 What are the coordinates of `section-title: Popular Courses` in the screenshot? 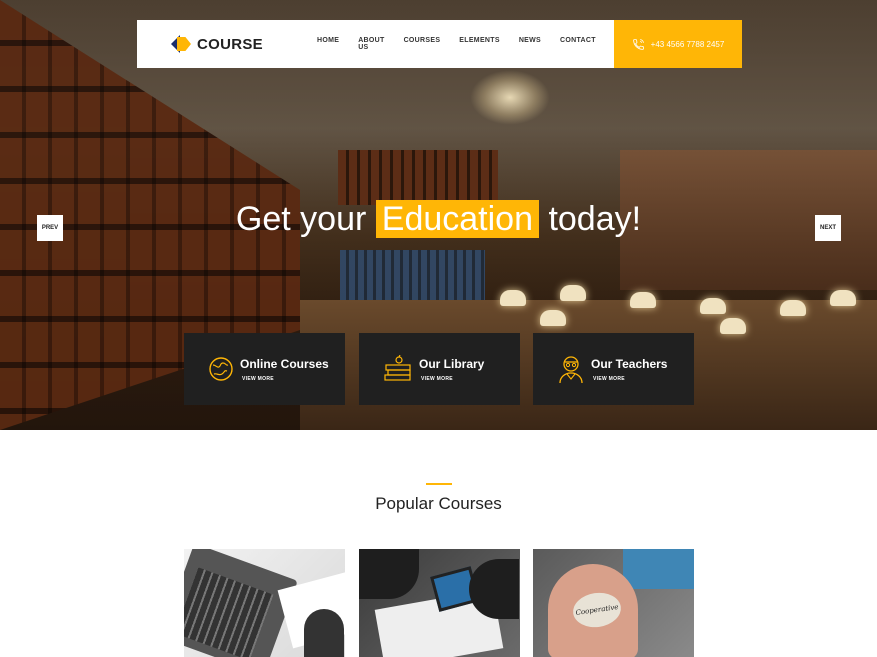 It's located at (438, 503).